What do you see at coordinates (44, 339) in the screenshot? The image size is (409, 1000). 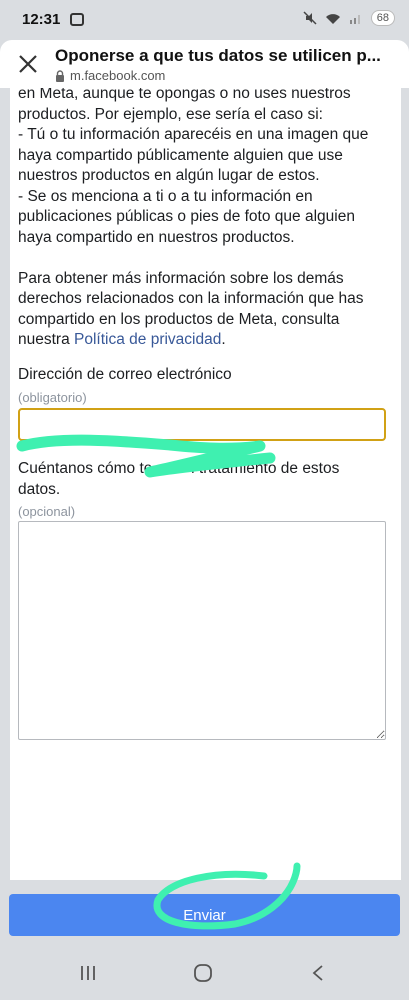 I see `privacy-prefix: nuestra` at bounding box center [44, 339].